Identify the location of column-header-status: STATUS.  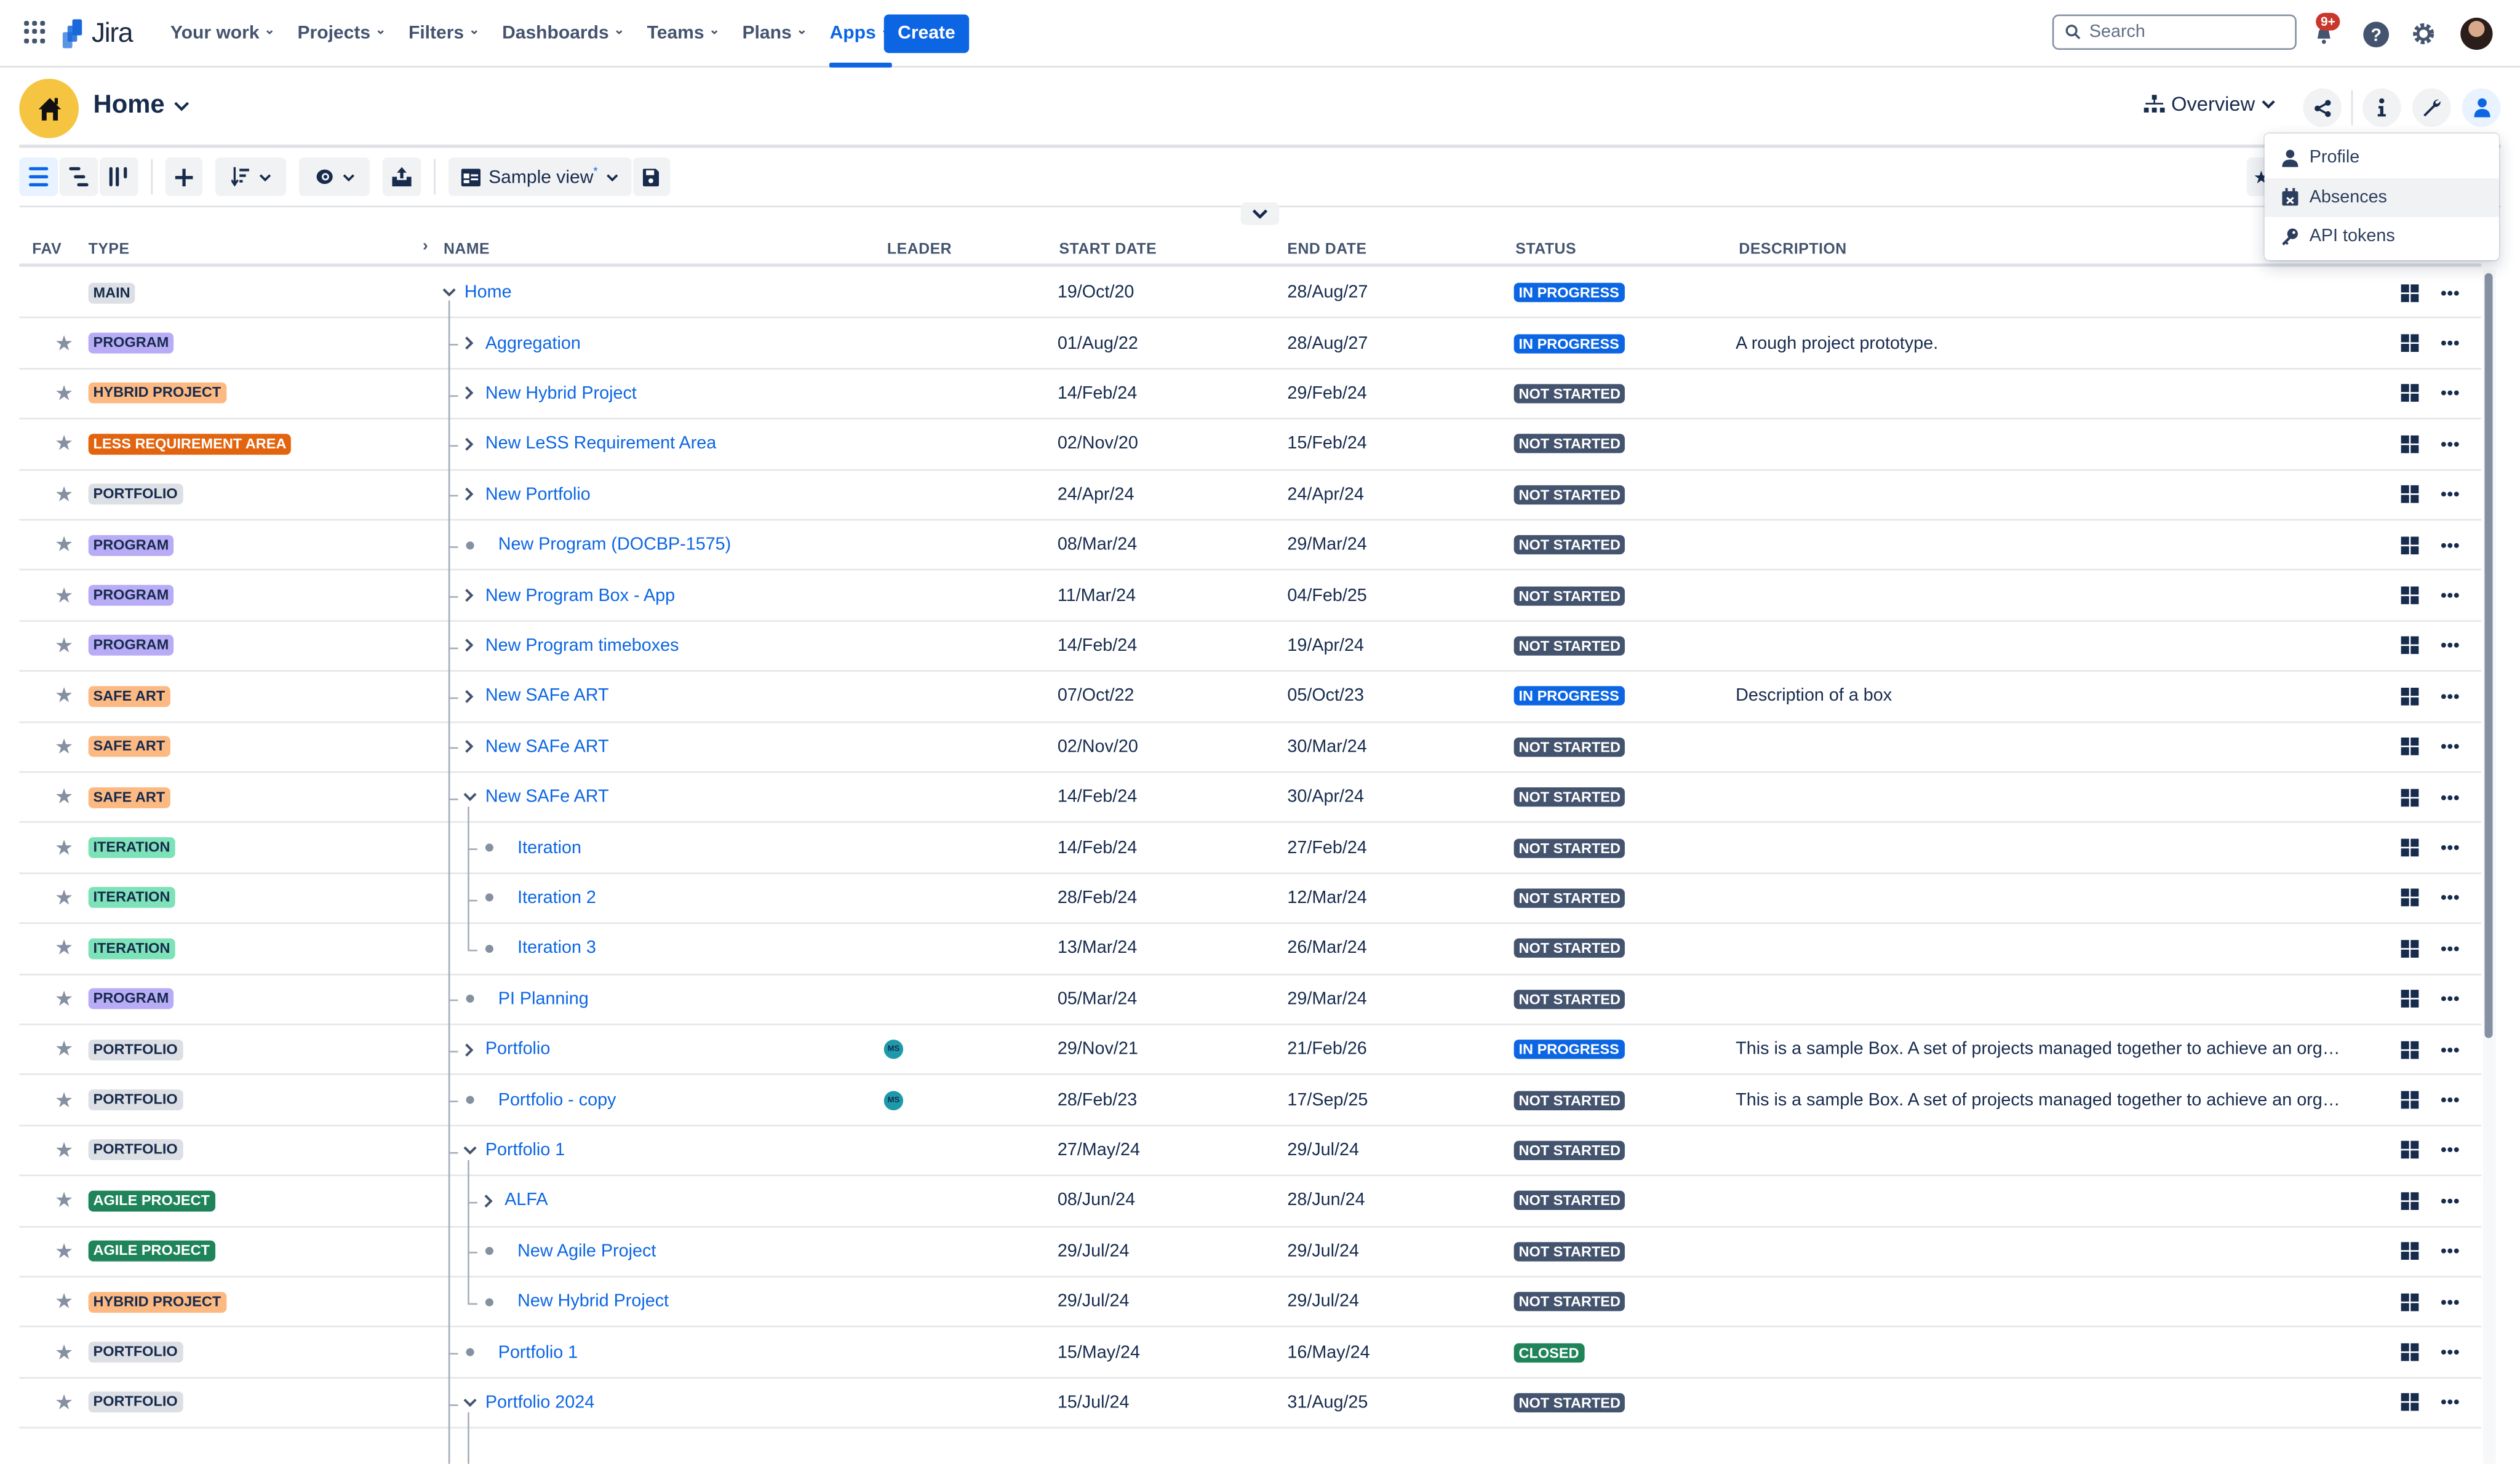
(1545, 250).